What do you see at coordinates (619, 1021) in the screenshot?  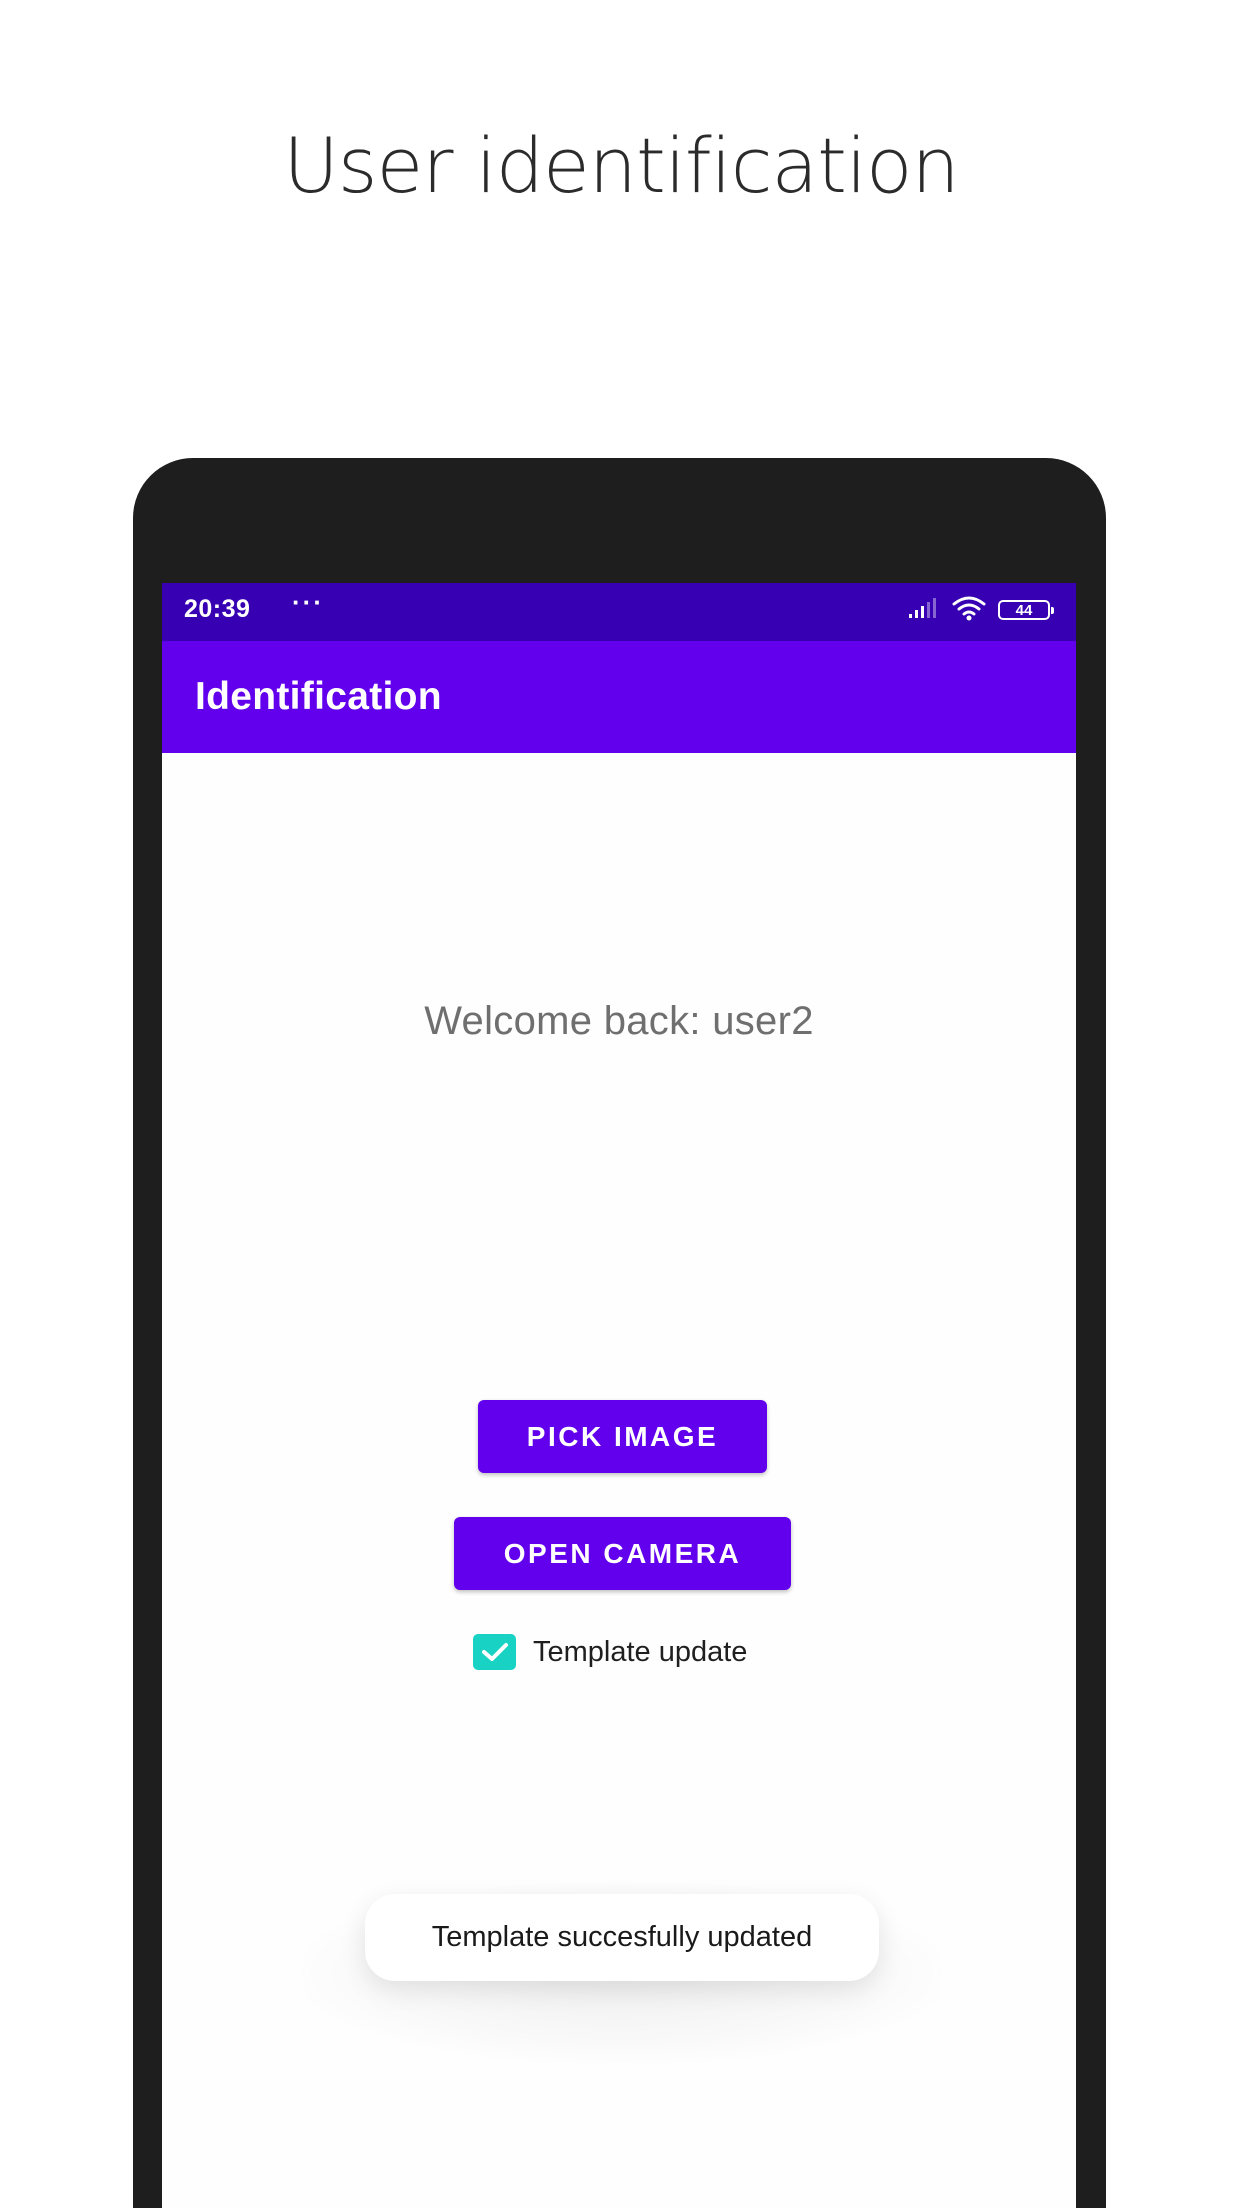 I see `welcome-text: Welcome back: user2` at bounding box center [619, 1021].